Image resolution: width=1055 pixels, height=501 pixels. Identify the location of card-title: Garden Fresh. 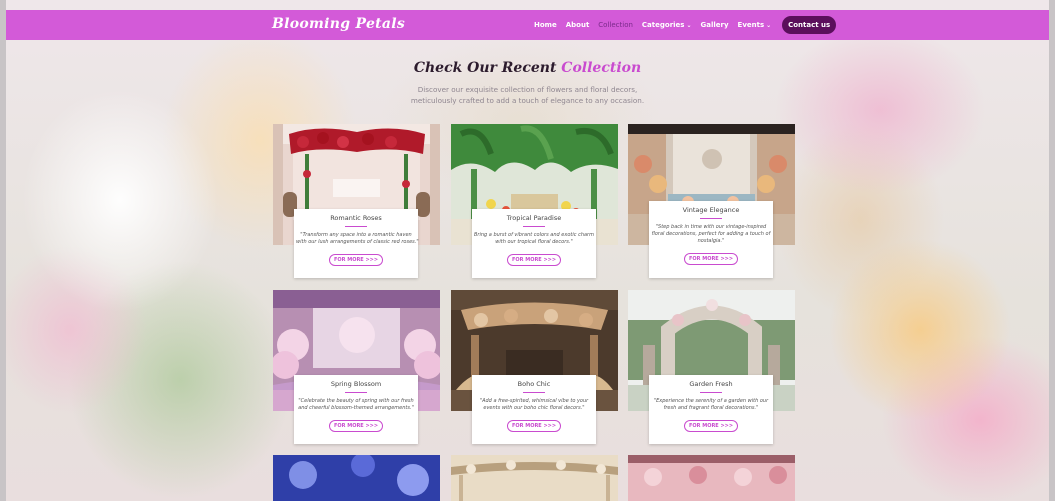
(711, 384).